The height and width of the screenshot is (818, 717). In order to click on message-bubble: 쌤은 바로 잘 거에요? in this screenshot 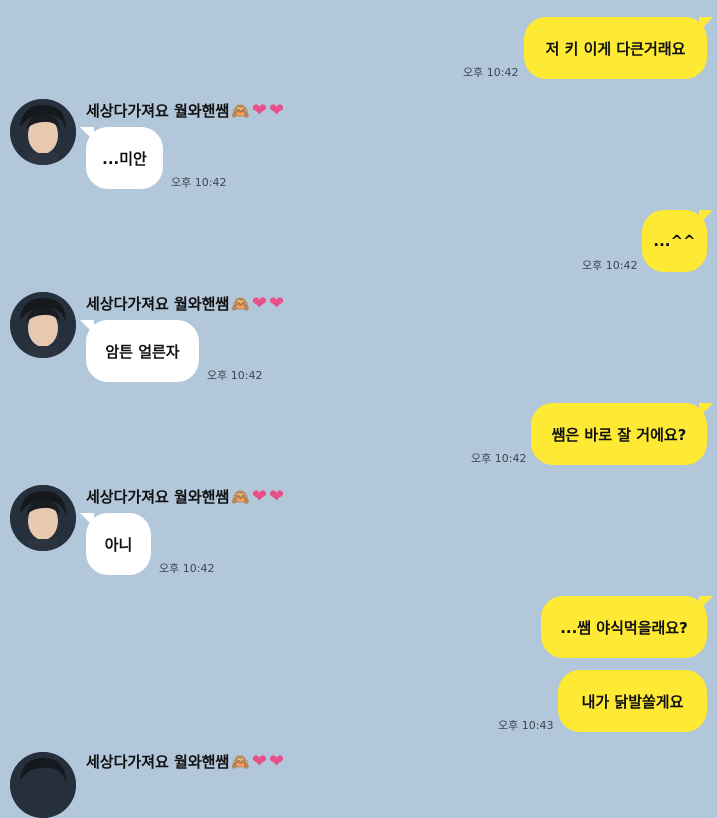, I will do `click(622, 434)`.